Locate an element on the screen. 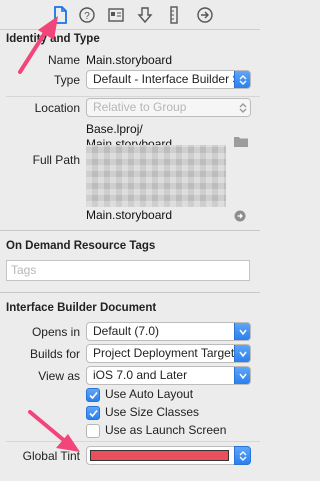 The height and width of the screenshot is (481, 320). view-as-value: iOS 7.0 and Later is located at coordinates (140, 375).